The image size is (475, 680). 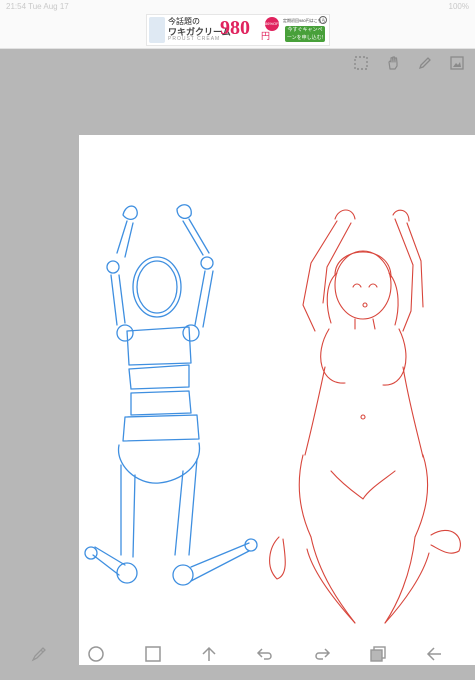 I want to click on redo-icon, so click(x=322, y=654).